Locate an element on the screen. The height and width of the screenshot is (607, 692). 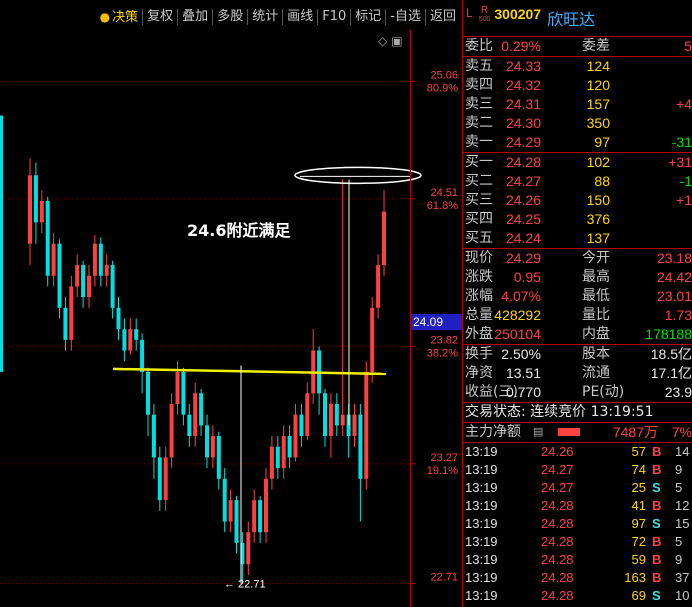
stock-name: 欣旺达 is located at coordinates (571, 18).